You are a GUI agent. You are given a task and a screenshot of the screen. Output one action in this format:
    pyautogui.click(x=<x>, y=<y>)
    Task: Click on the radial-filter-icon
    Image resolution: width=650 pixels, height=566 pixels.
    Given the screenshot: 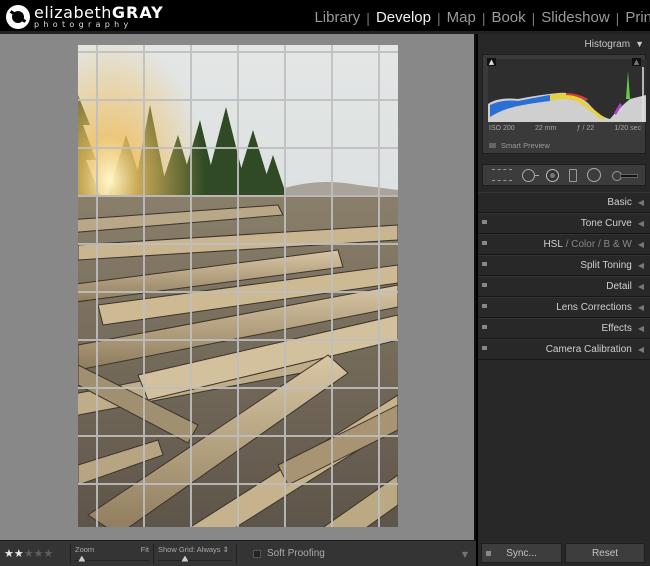 What is the action you would take?
    pyautogui.click(x=594, y=175)
    